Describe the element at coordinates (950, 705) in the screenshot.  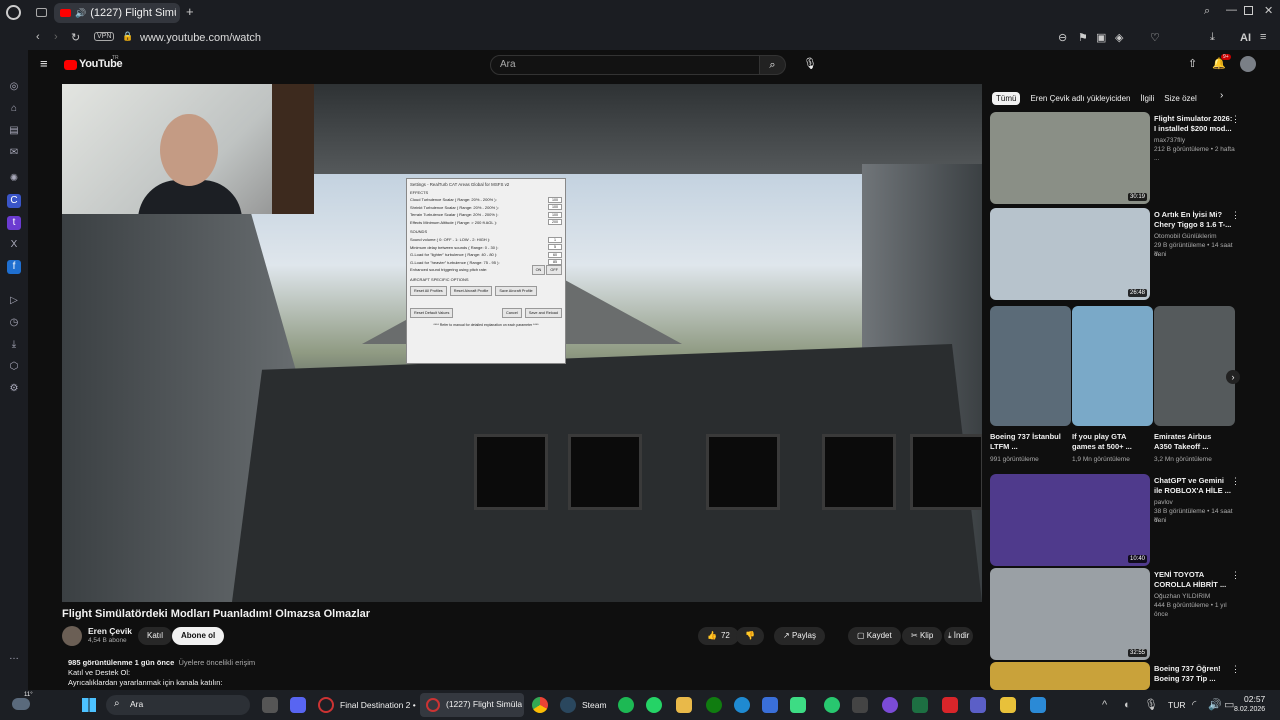
I see `acrobat-icon` at that location.